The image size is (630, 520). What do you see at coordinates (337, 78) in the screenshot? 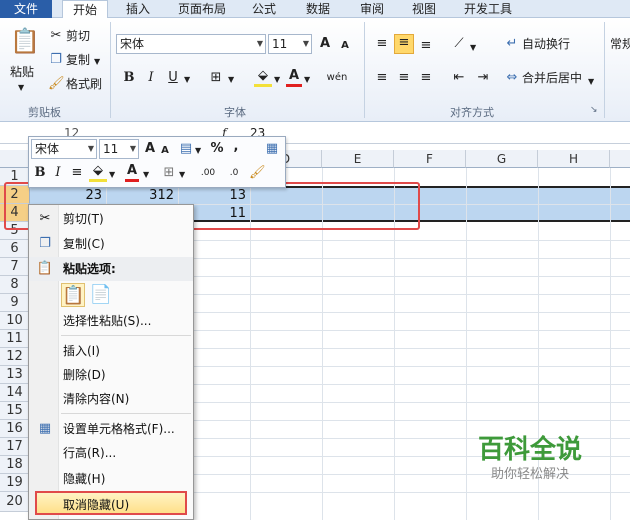
I see `phonetic-guide-icon: wén` at bounding box center [337, 78].